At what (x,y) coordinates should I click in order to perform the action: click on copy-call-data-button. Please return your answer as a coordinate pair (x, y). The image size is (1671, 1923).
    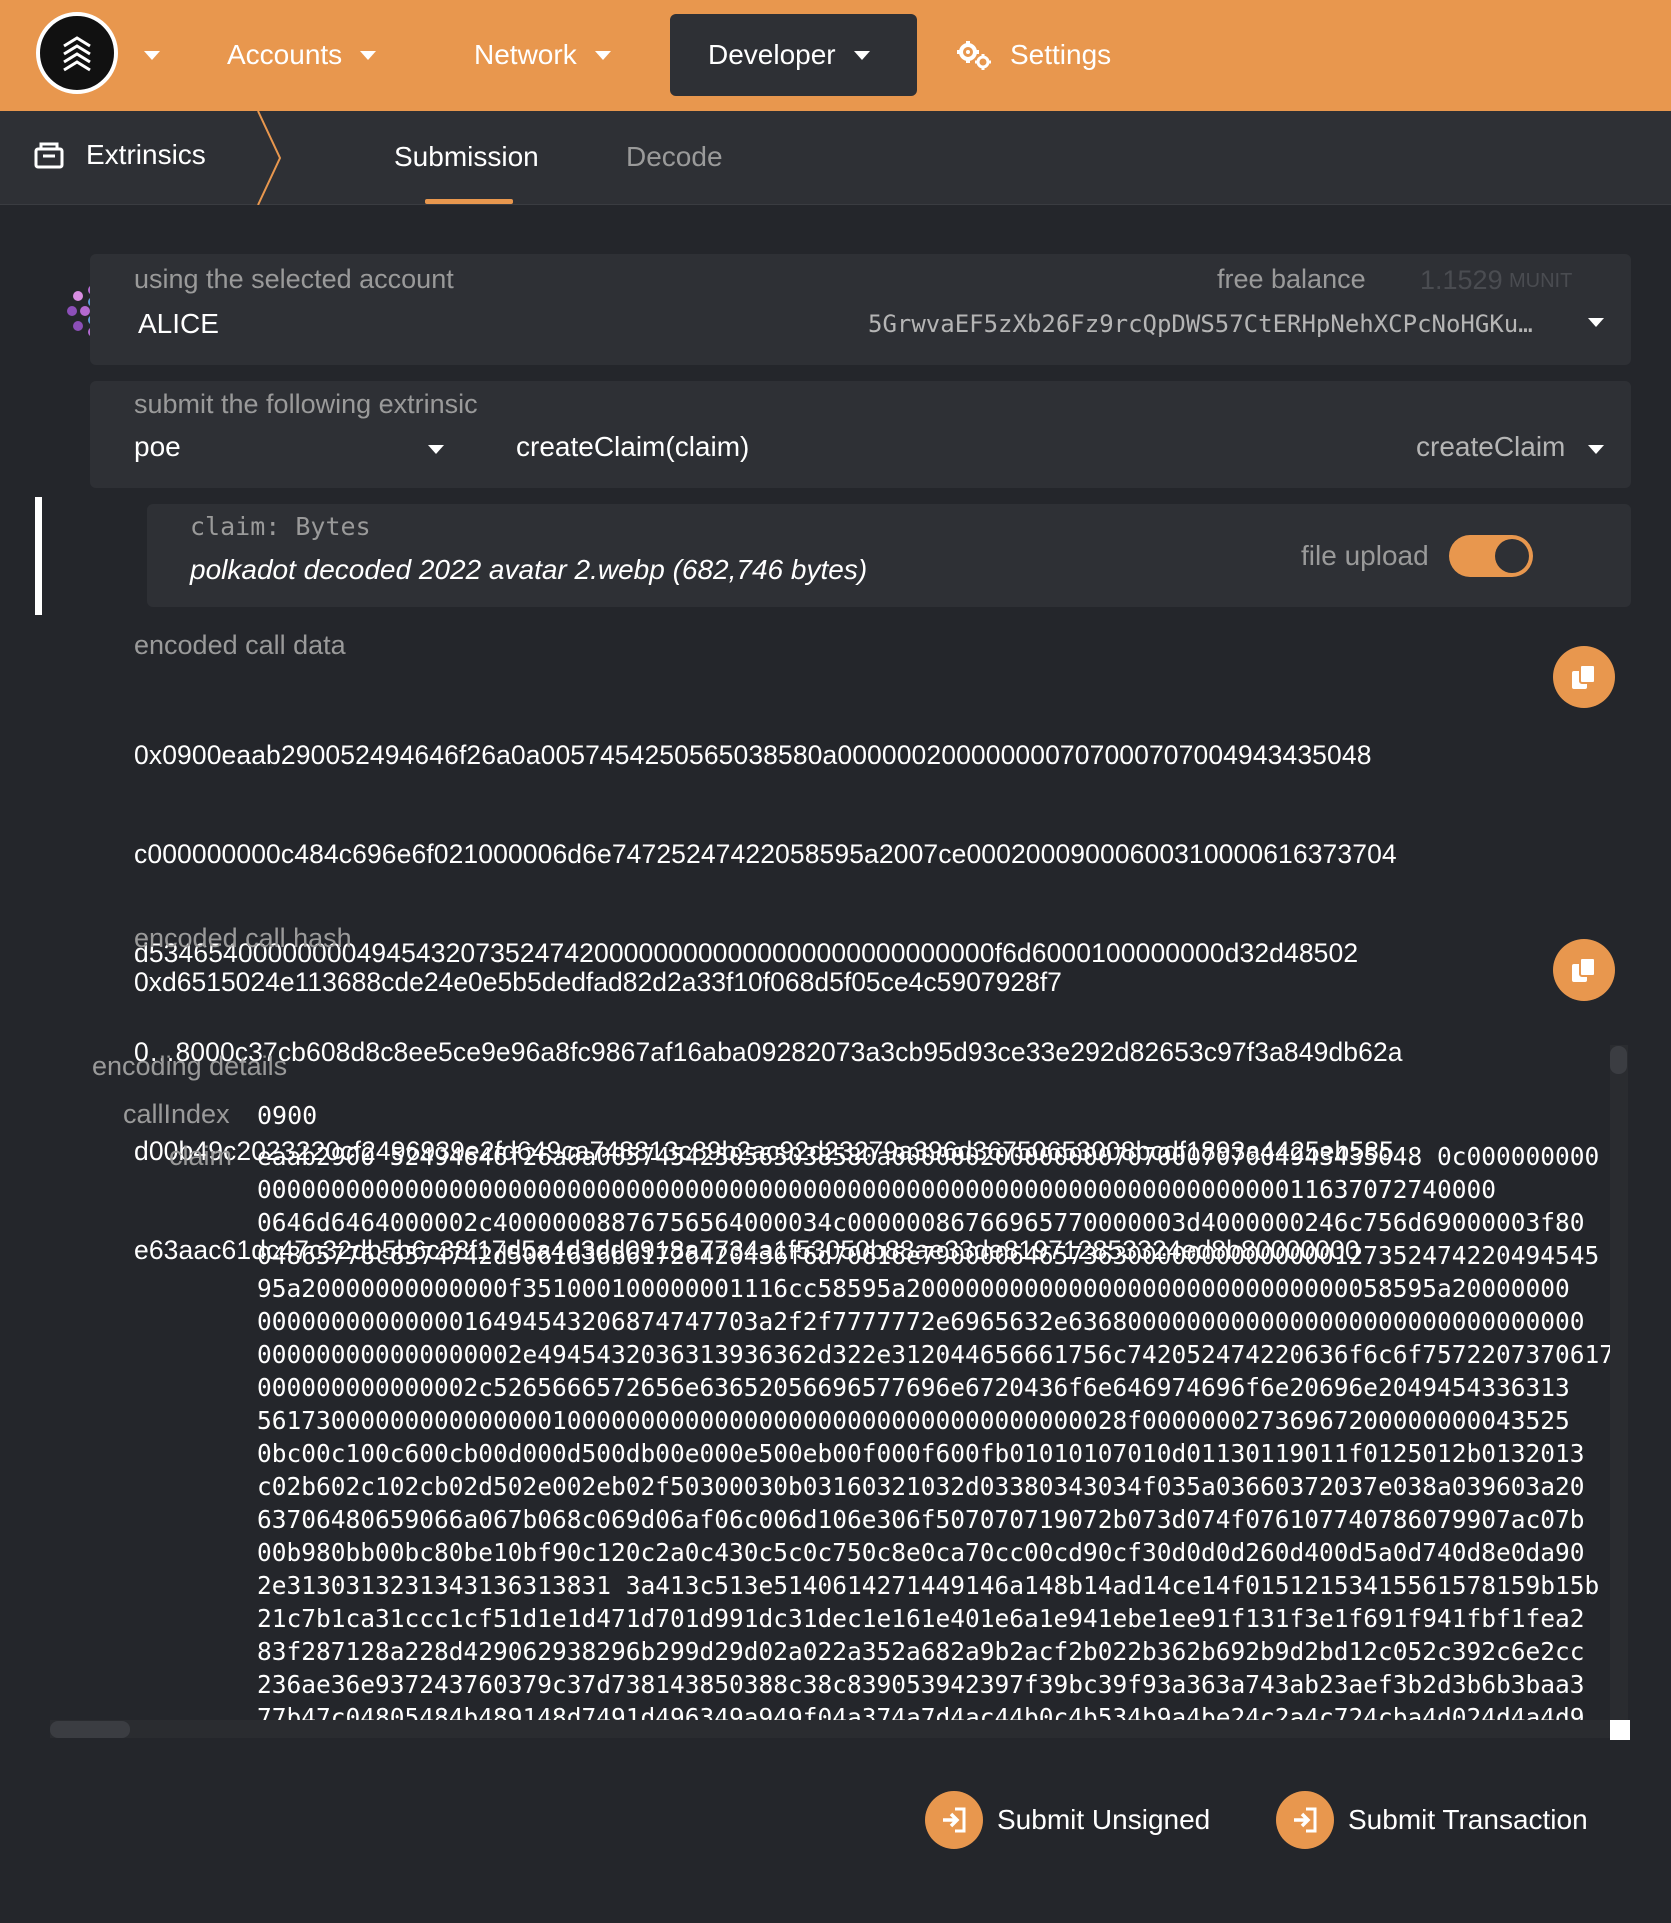
    Looking at the image, I should click on (1584, 677).